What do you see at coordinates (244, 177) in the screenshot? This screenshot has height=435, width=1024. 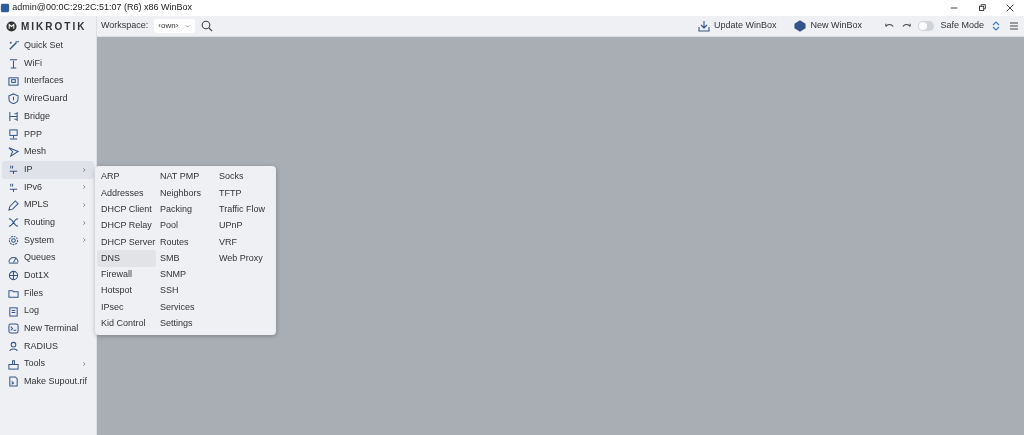 I see `menu-item: Socks` at bounding box center [244, 177].